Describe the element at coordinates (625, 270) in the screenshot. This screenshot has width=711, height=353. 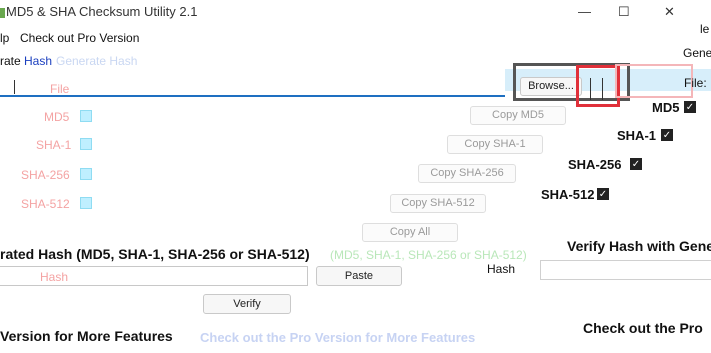
I see `hash-input-right` at that location.